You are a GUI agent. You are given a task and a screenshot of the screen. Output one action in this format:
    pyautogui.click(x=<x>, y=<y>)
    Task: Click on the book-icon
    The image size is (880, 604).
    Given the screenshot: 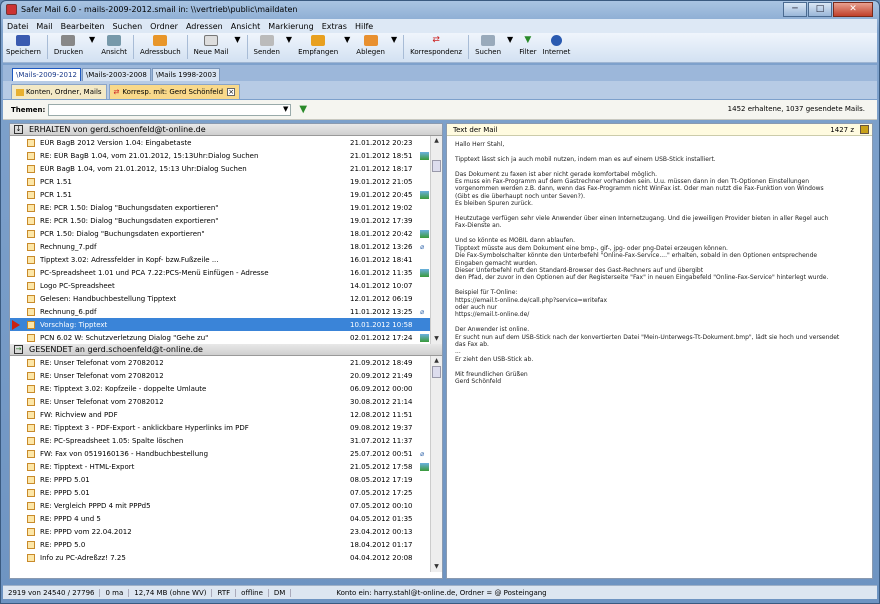 What is the action you would take?
    pyautogui.click(x=864, y=129)
    